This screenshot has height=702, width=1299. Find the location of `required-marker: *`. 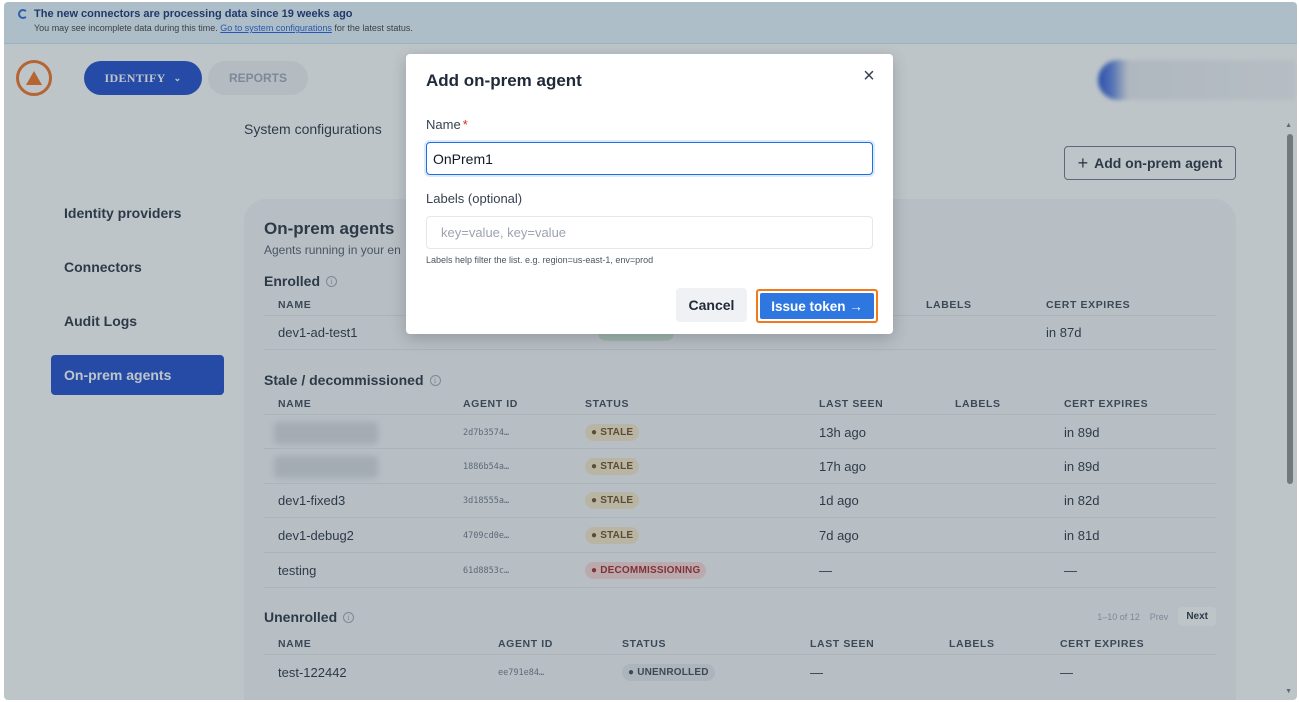

required-marker: * is located at coordinates (465, 124).